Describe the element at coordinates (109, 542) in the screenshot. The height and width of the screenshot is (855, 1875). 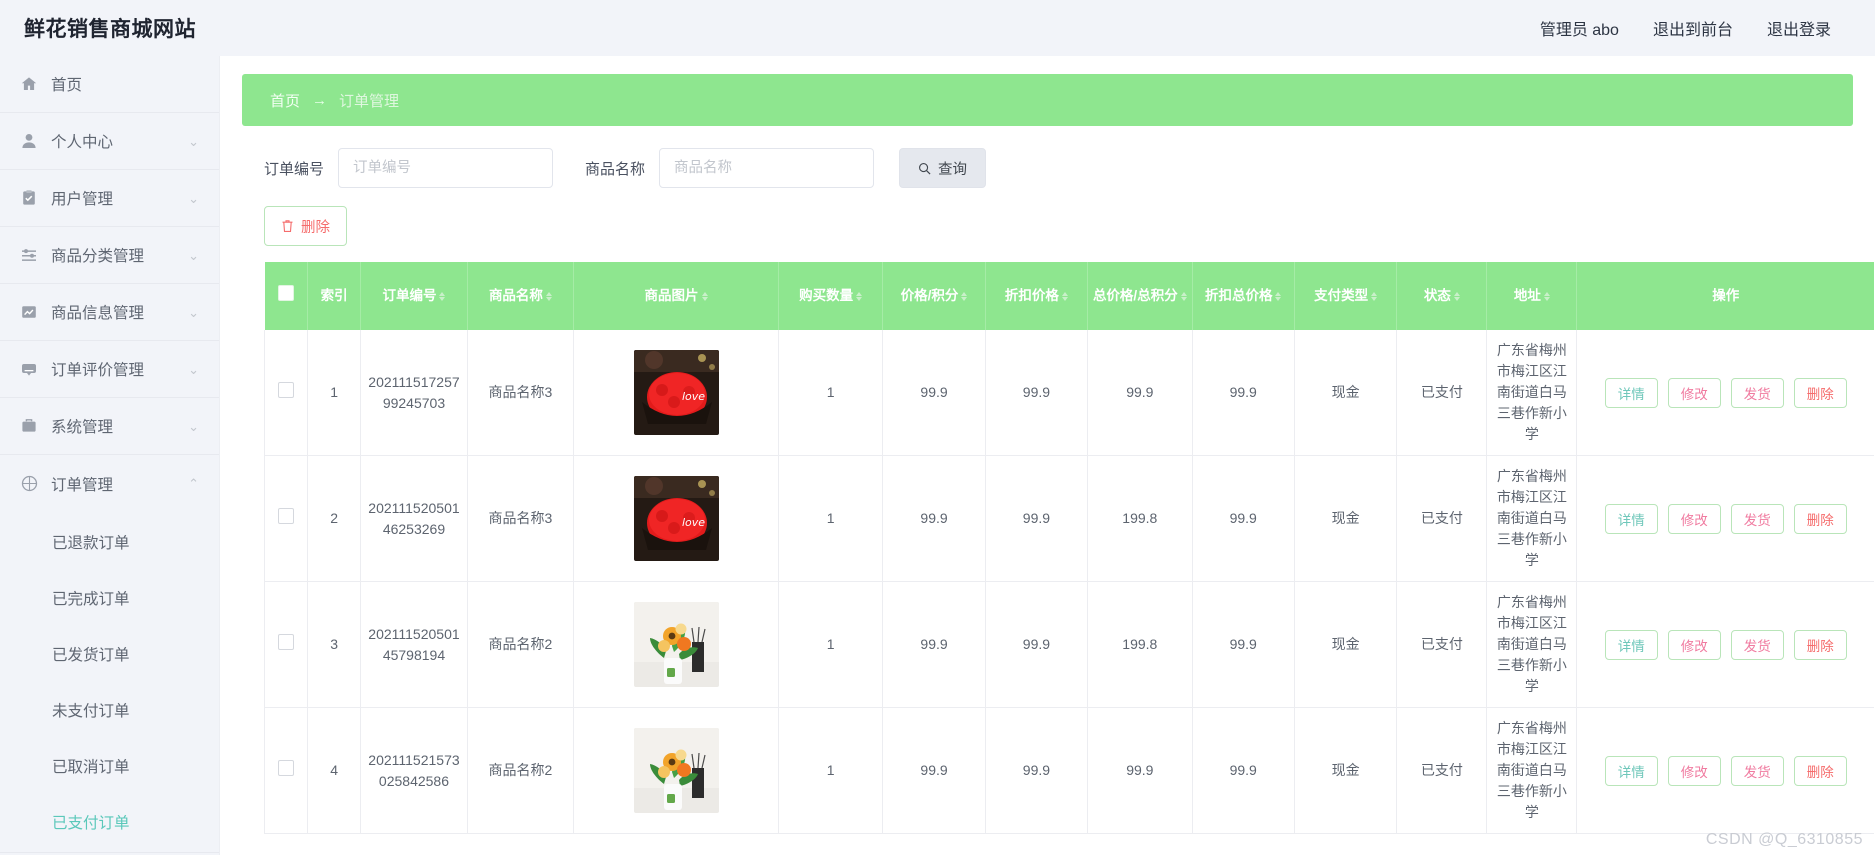
I see `sidebar-item-refunded-orders: 已退款订单` at that location.